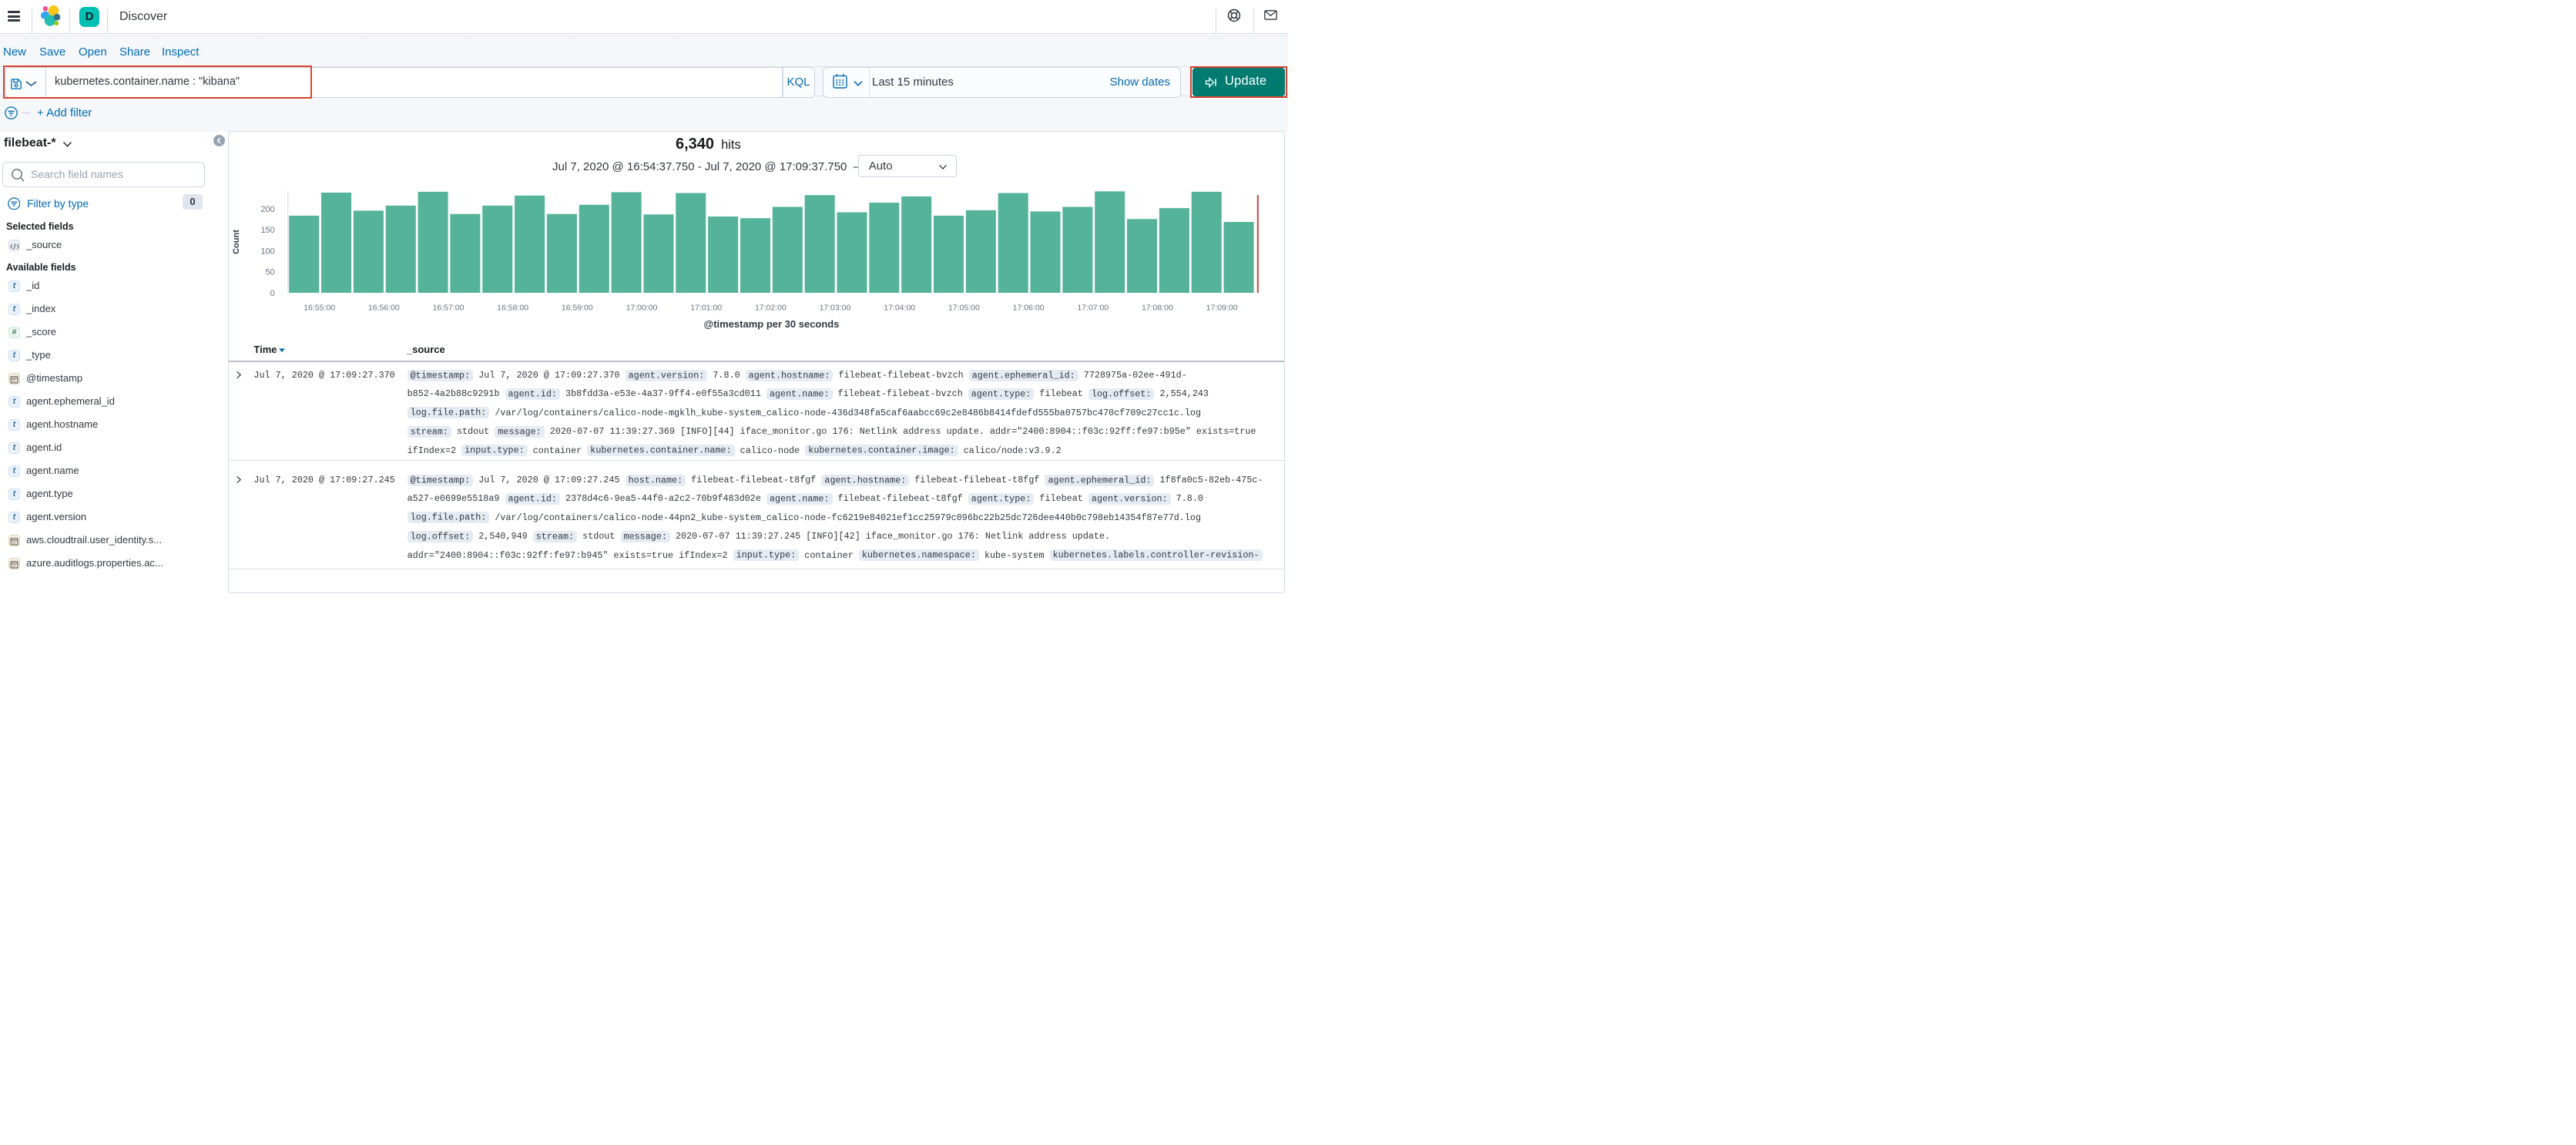 The width and height of the screenshot is (2576, 1145). I want to click on svg-text: Count, so click(236, 242).